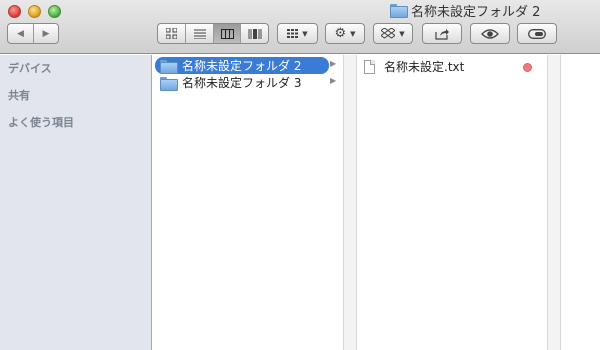 The width and height of the screenshot is (600, 350). Describe the element at coordinates (54, 11) in the screenshot. I see `zoom-window-button` at that location.